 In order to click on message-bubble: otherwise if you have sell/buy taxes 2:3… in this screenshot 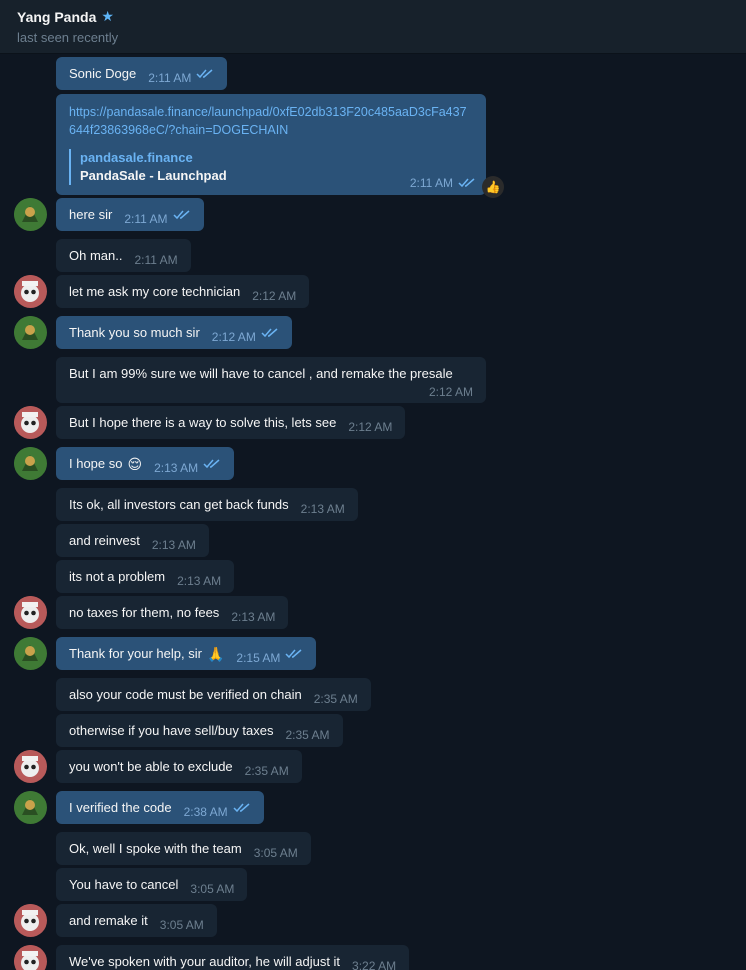, I will do `click(199, 730)`.